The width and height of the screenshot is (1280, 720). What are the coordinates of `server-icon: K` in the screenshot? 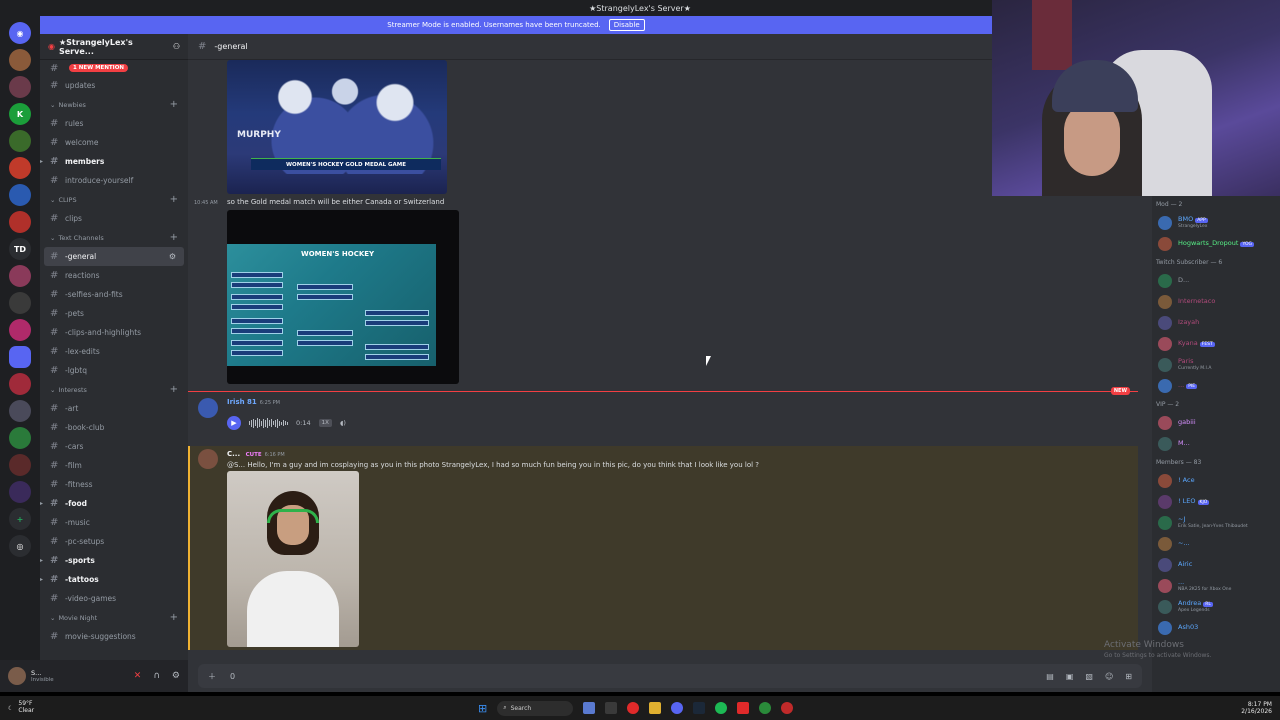 It's located at (20, 114).